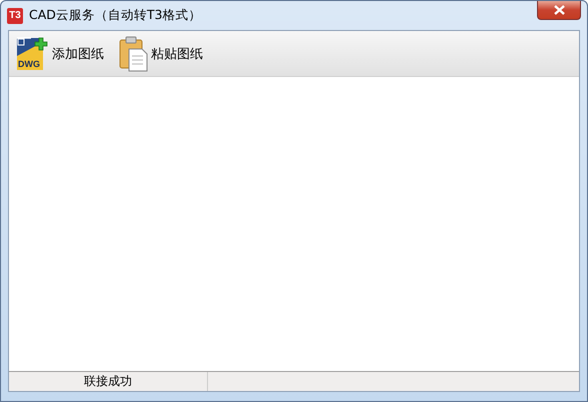 The image size is (588, 402). What do you see at coordinates (108, 381) in the screenshot?
I see `status-text: 联接成功` at bounding box center [108, 381].